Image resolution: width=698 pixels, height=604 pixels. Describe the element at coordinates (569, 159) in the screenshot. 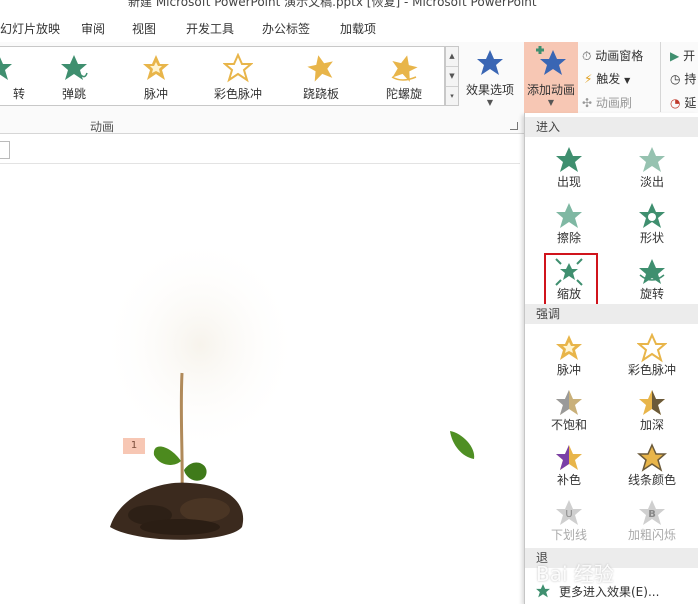

I see `appear-star-icon` at that location.